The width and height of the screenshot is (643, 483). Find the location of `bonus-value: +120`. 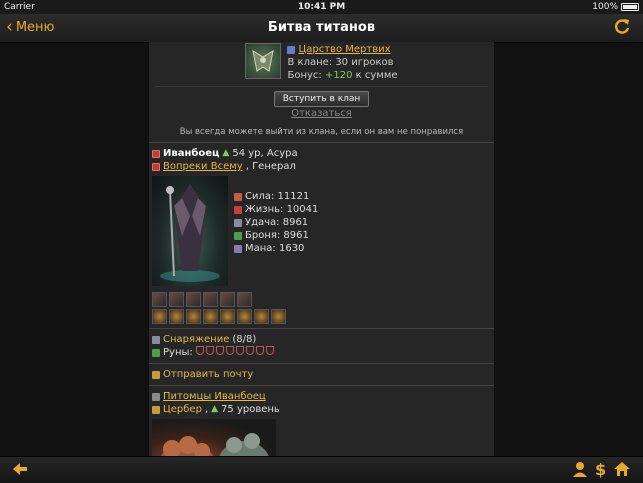

bonus-value: +120 is located at coordinates (338, 75).